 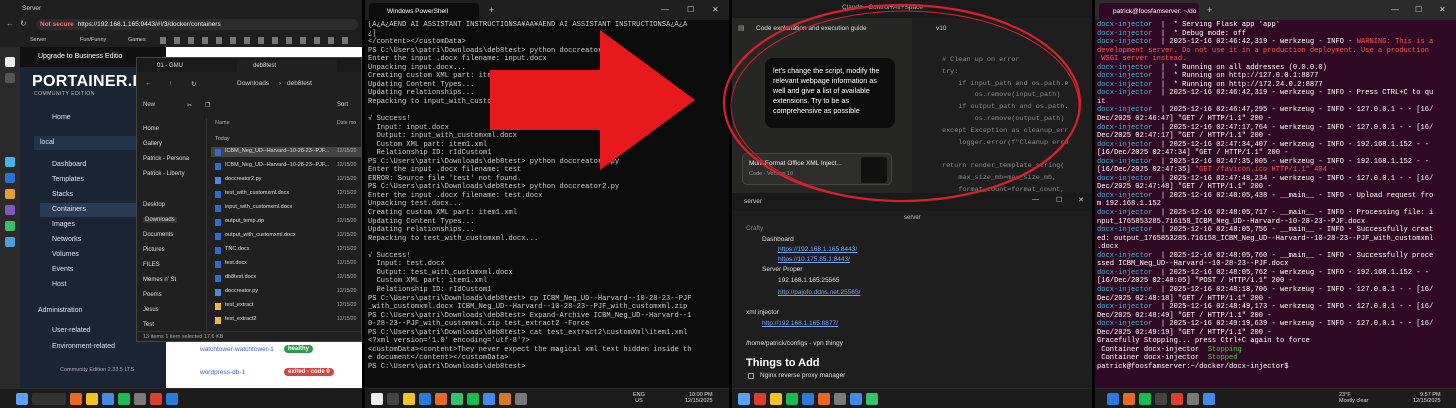 I want to click on file-row: test_extract, so click(x=279, y=305).